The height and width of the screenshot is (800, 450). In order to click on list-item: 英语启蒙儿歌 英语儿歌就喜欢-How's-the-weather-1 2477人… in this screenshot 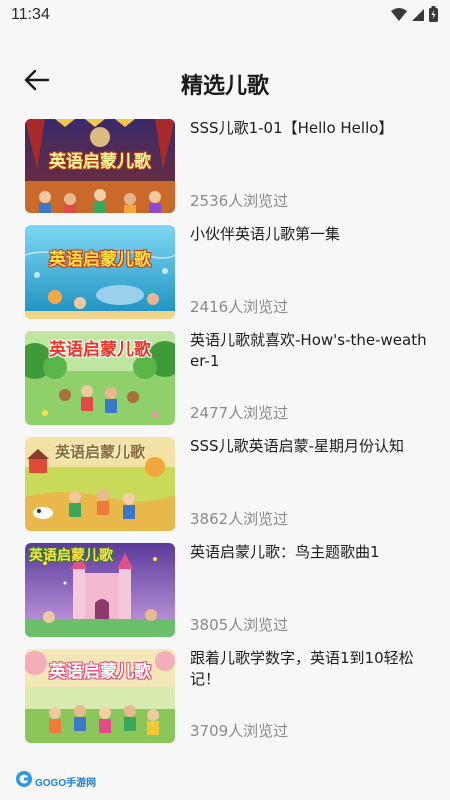, I will do `click(225, 378)`.